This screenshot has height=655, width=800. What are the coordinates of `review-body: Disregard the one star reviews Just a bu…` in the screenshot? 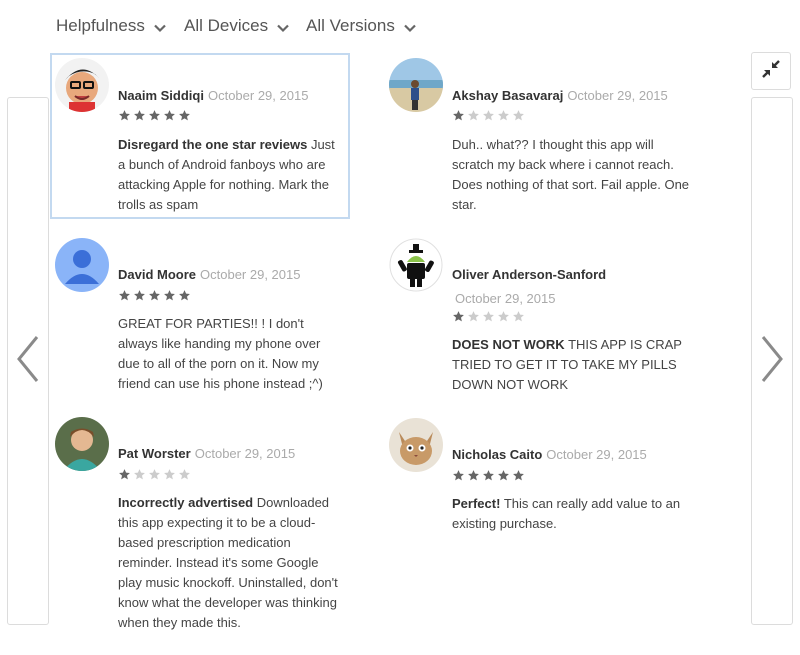 It's located at (230, 175).